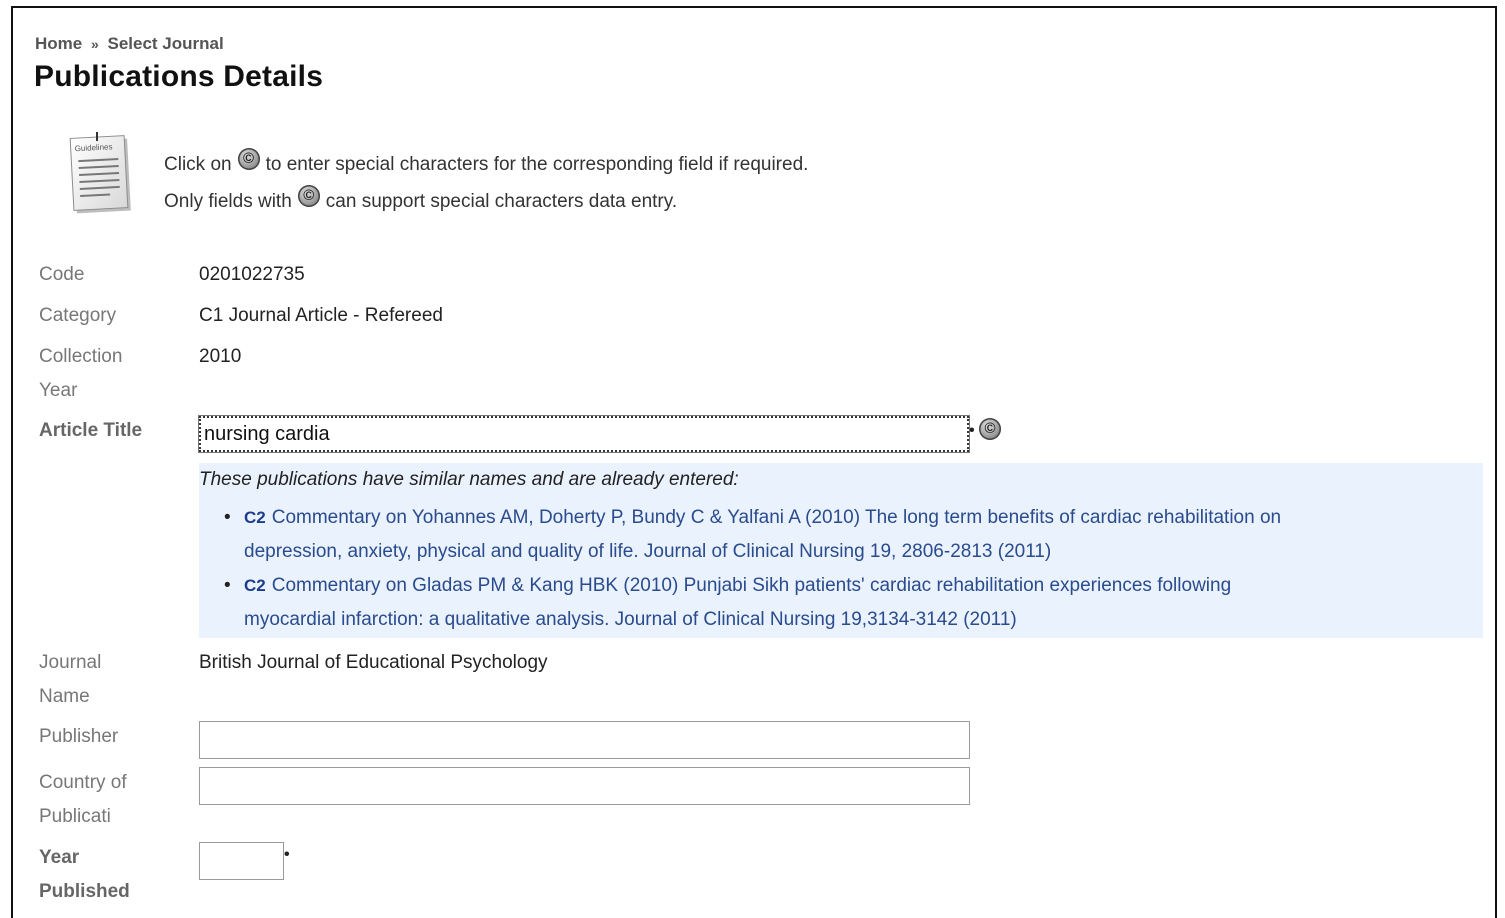 The height and width of the screenshot is (918, 1505). What do you see at coordinates (104, 374) in the screenshot?
I see `collection-year-label: Collection Year` at bounding box center [104, 374].